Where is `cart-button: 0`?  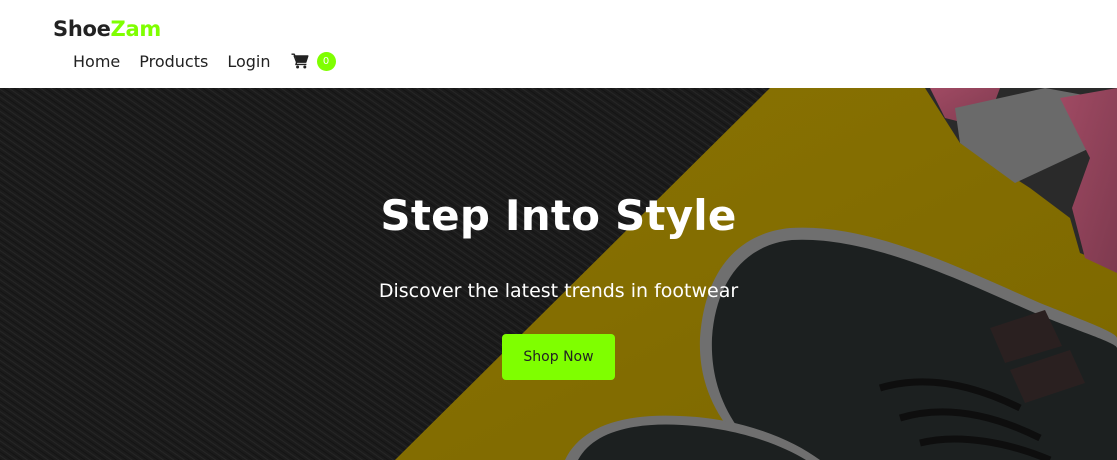 cart-button: 0 is located at coordinates (313, 61).